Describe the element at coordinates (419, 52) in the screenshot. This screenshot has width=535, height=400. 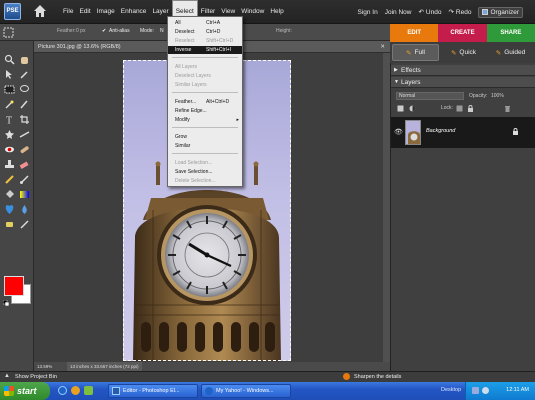
I see `tab-full-label: Full` at that location.